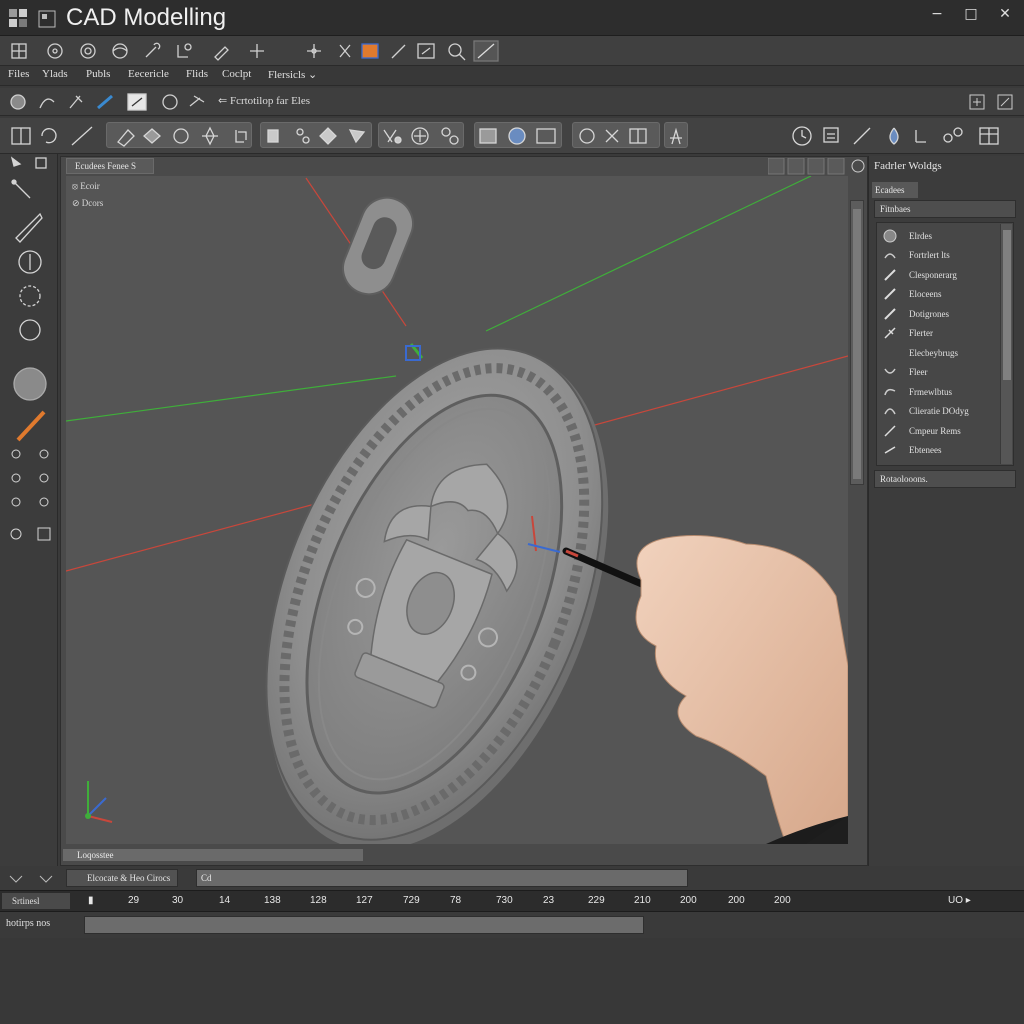 This screenshot has height=1024, width=1024. Describe the element at coordinates (378, 246) in the screenshot. I see `pendant-bail` at that location.